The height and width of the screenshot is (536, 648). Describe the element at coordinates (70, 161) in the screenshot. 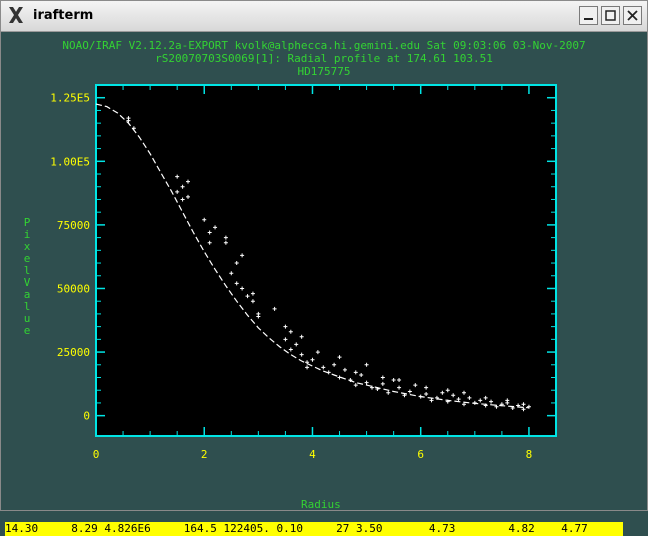

I see `y-tick-label: 1.00E5` at that location.